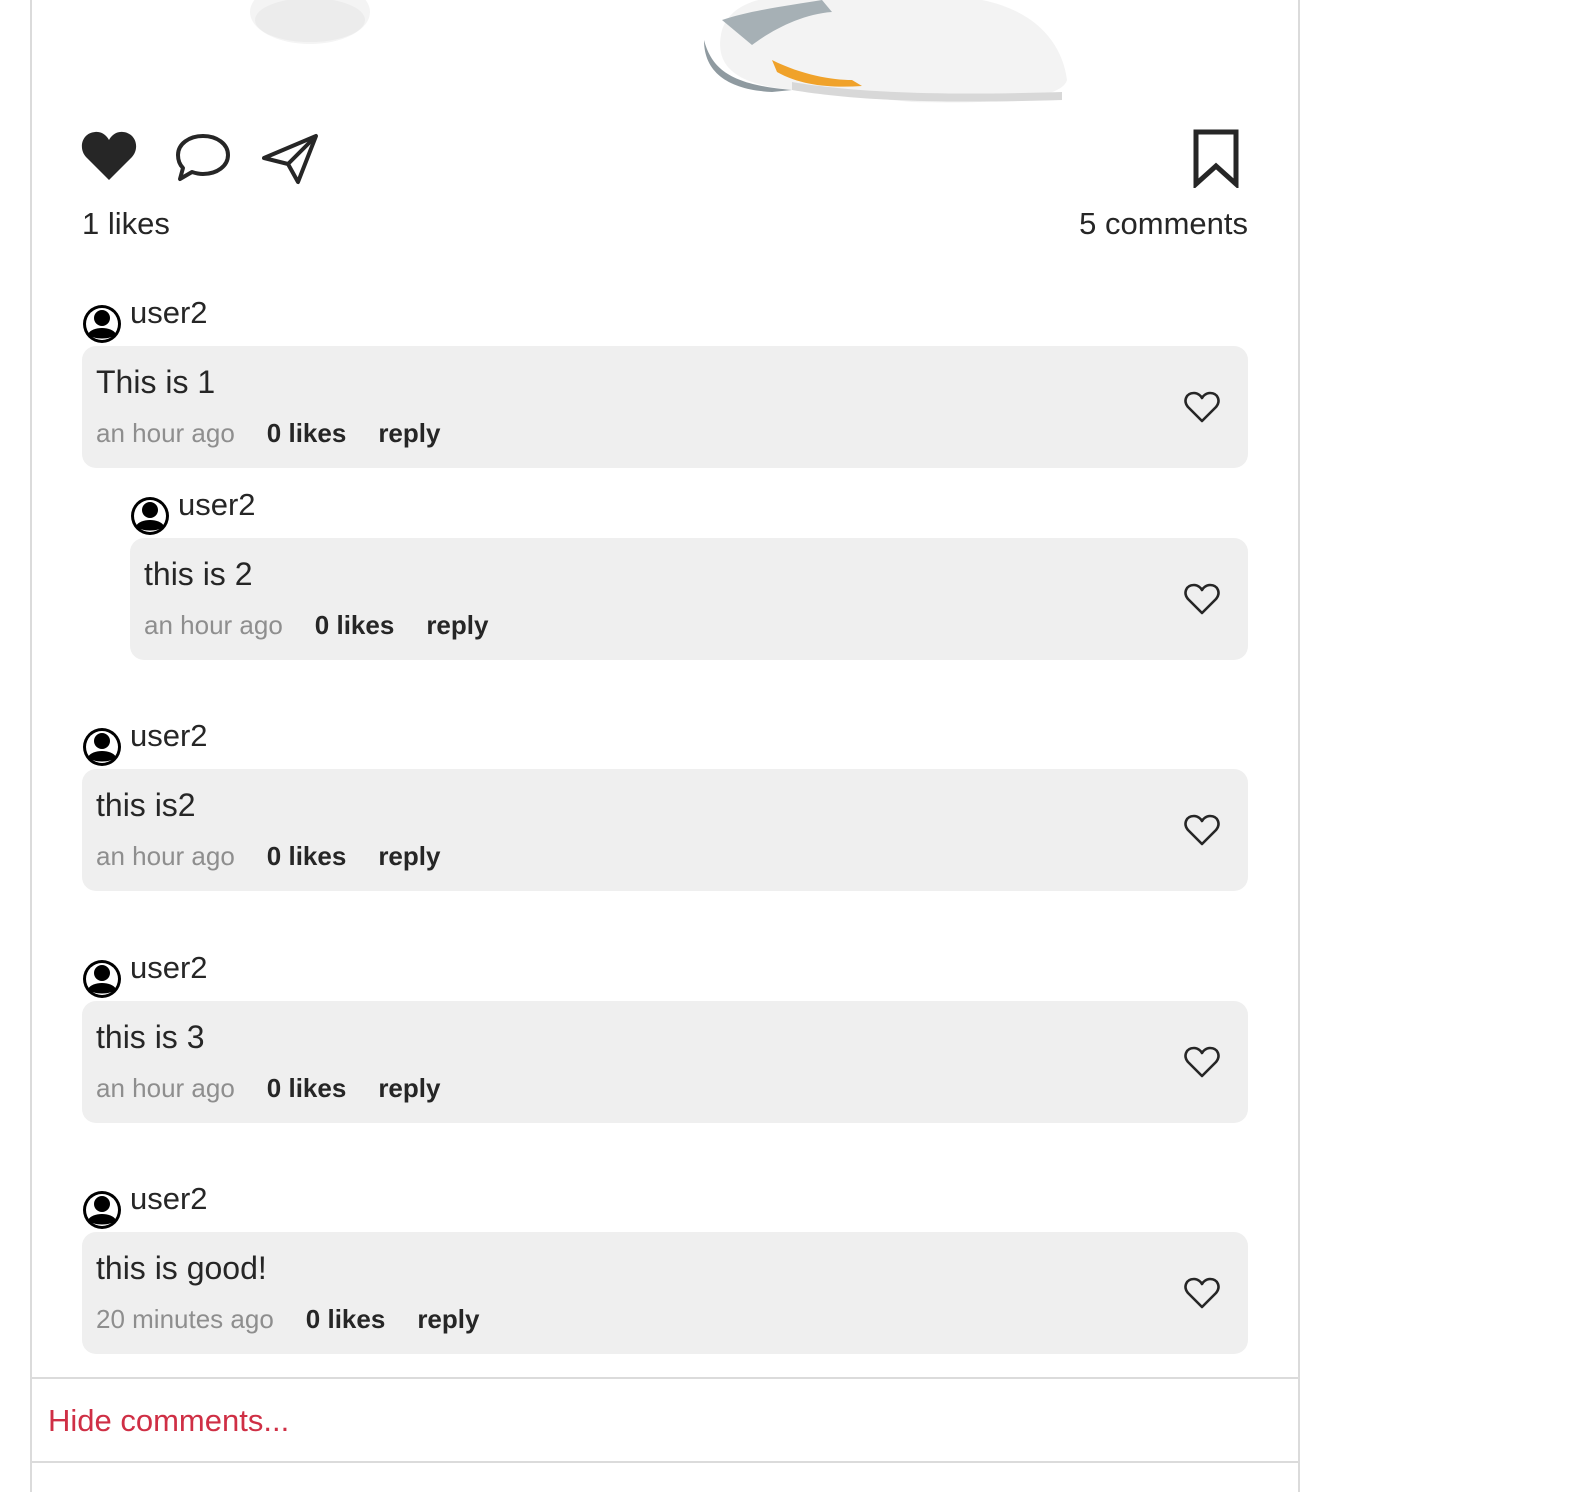  I want to click on post-image, so click(665, 55).